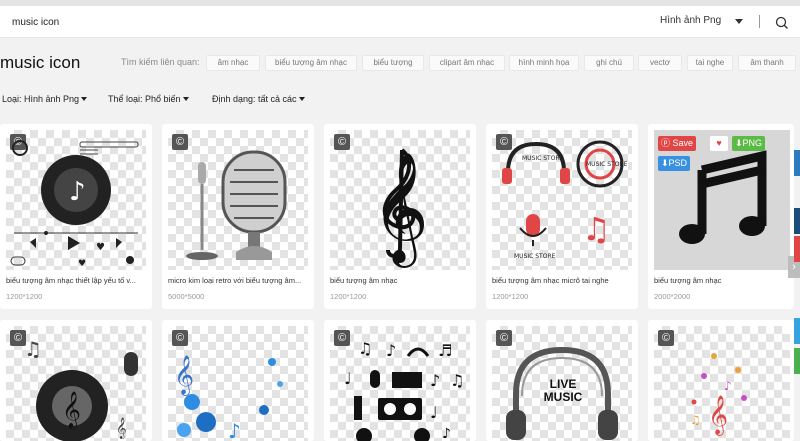  I want to click on image-thumbnail: © ♪ ♥ ♥, so click(76, 200).